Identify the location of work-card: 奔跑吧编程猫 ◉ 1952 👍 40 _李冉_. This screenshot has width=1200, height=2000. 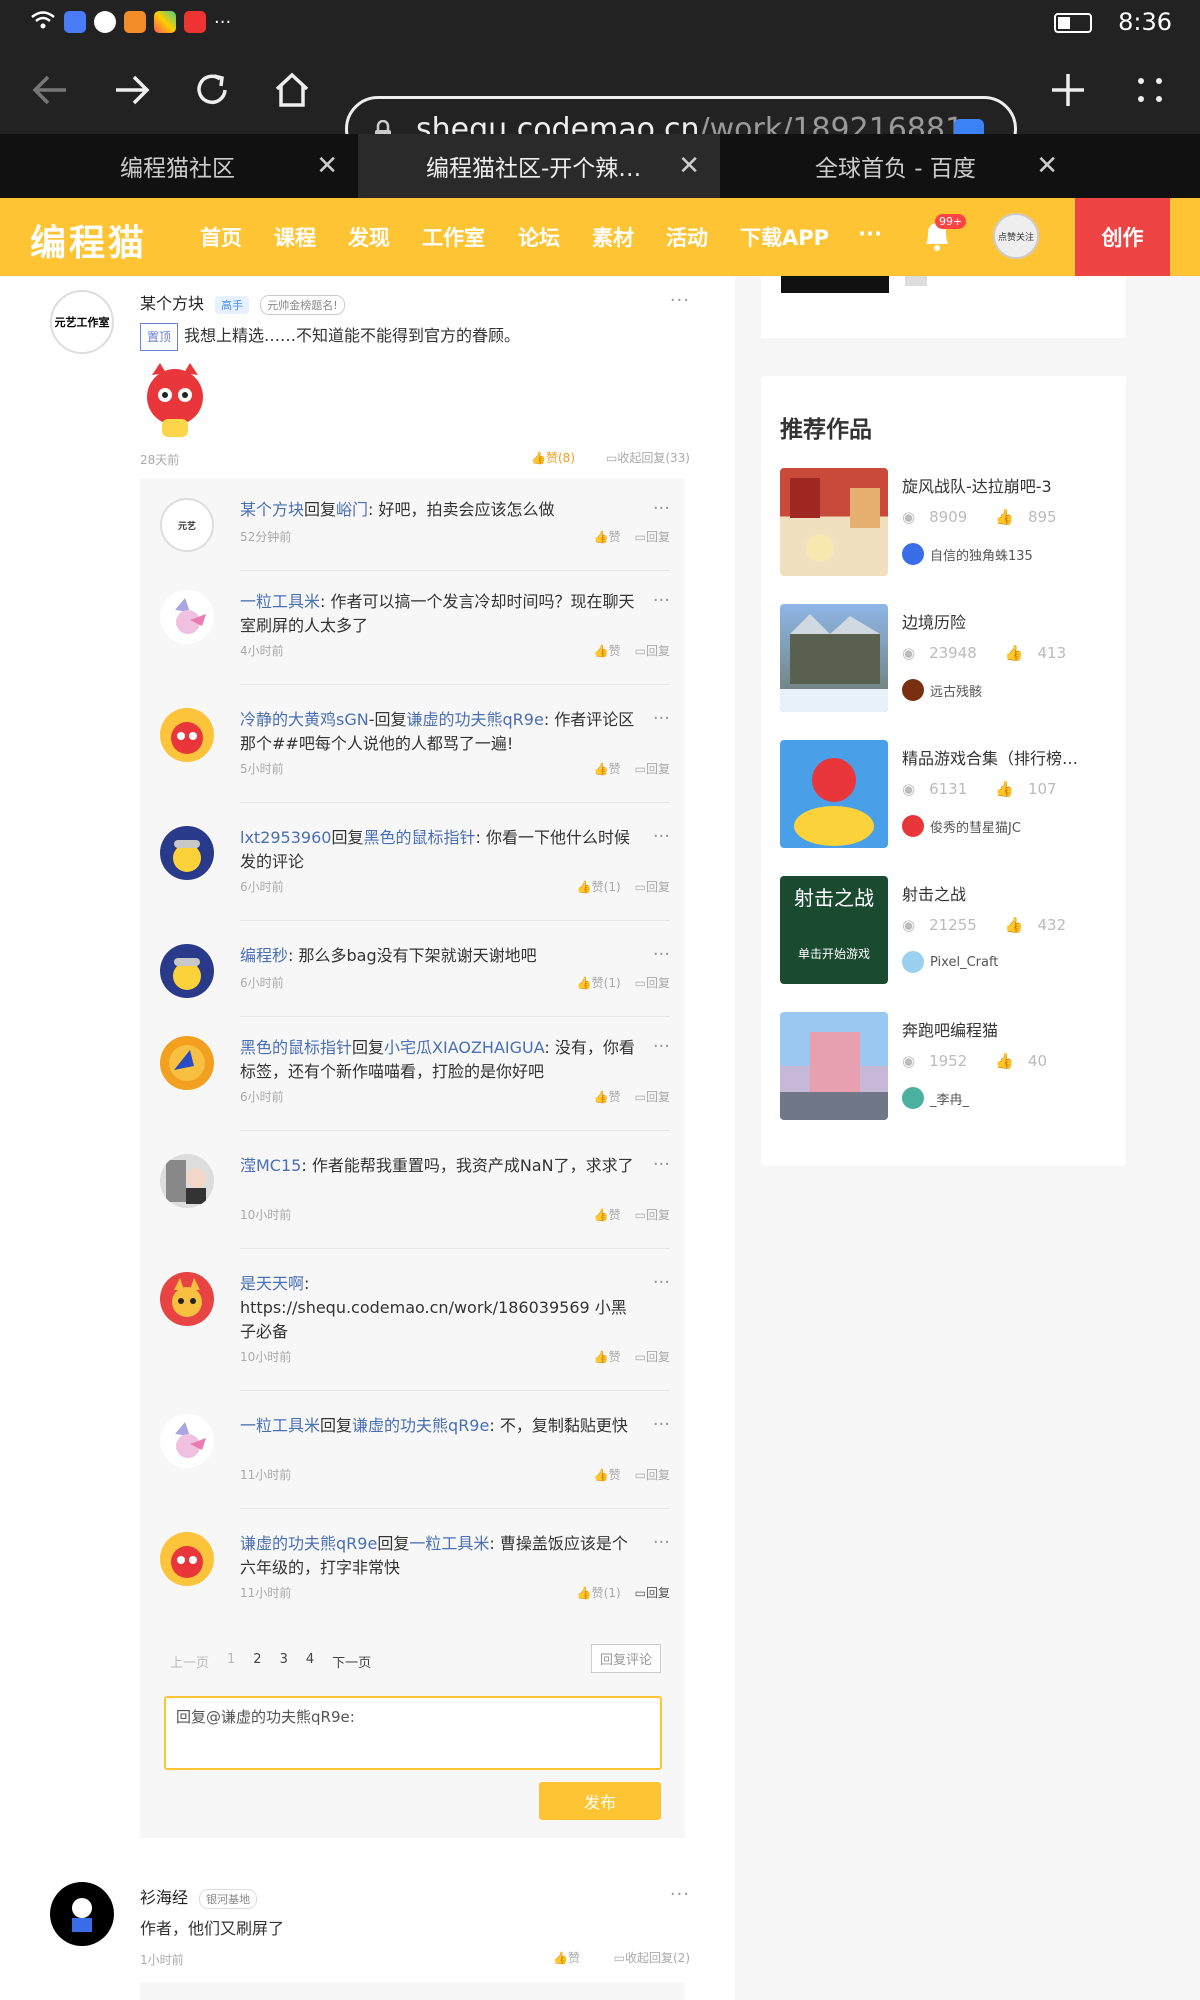
(945, 1067).